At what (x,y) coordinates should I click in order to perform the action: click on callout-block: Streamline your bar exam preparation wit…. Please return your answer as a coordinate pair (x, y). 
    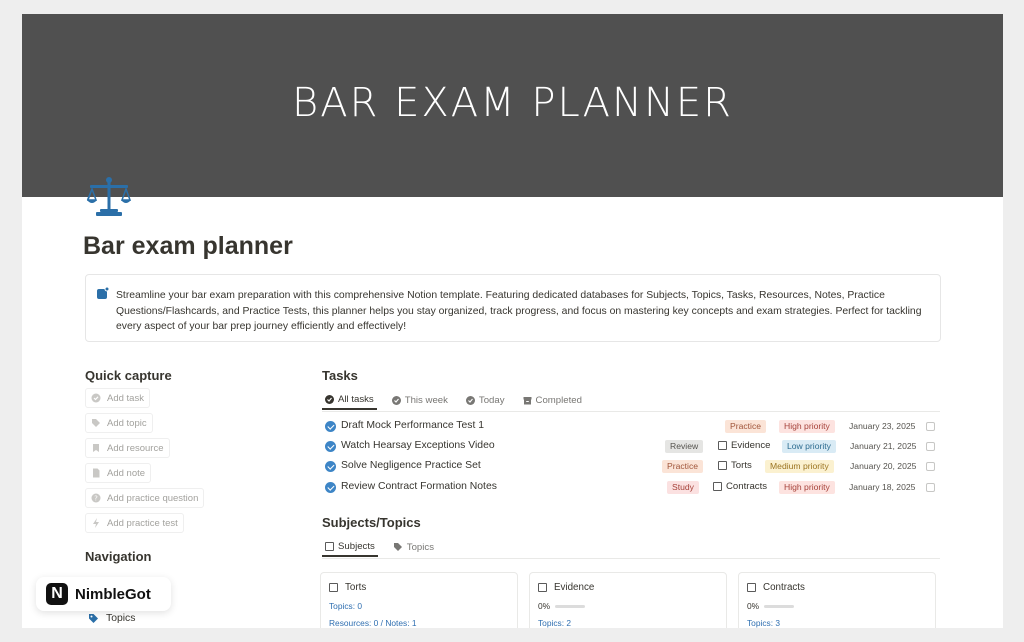
    Looking at the image, I should click on (513, 308).